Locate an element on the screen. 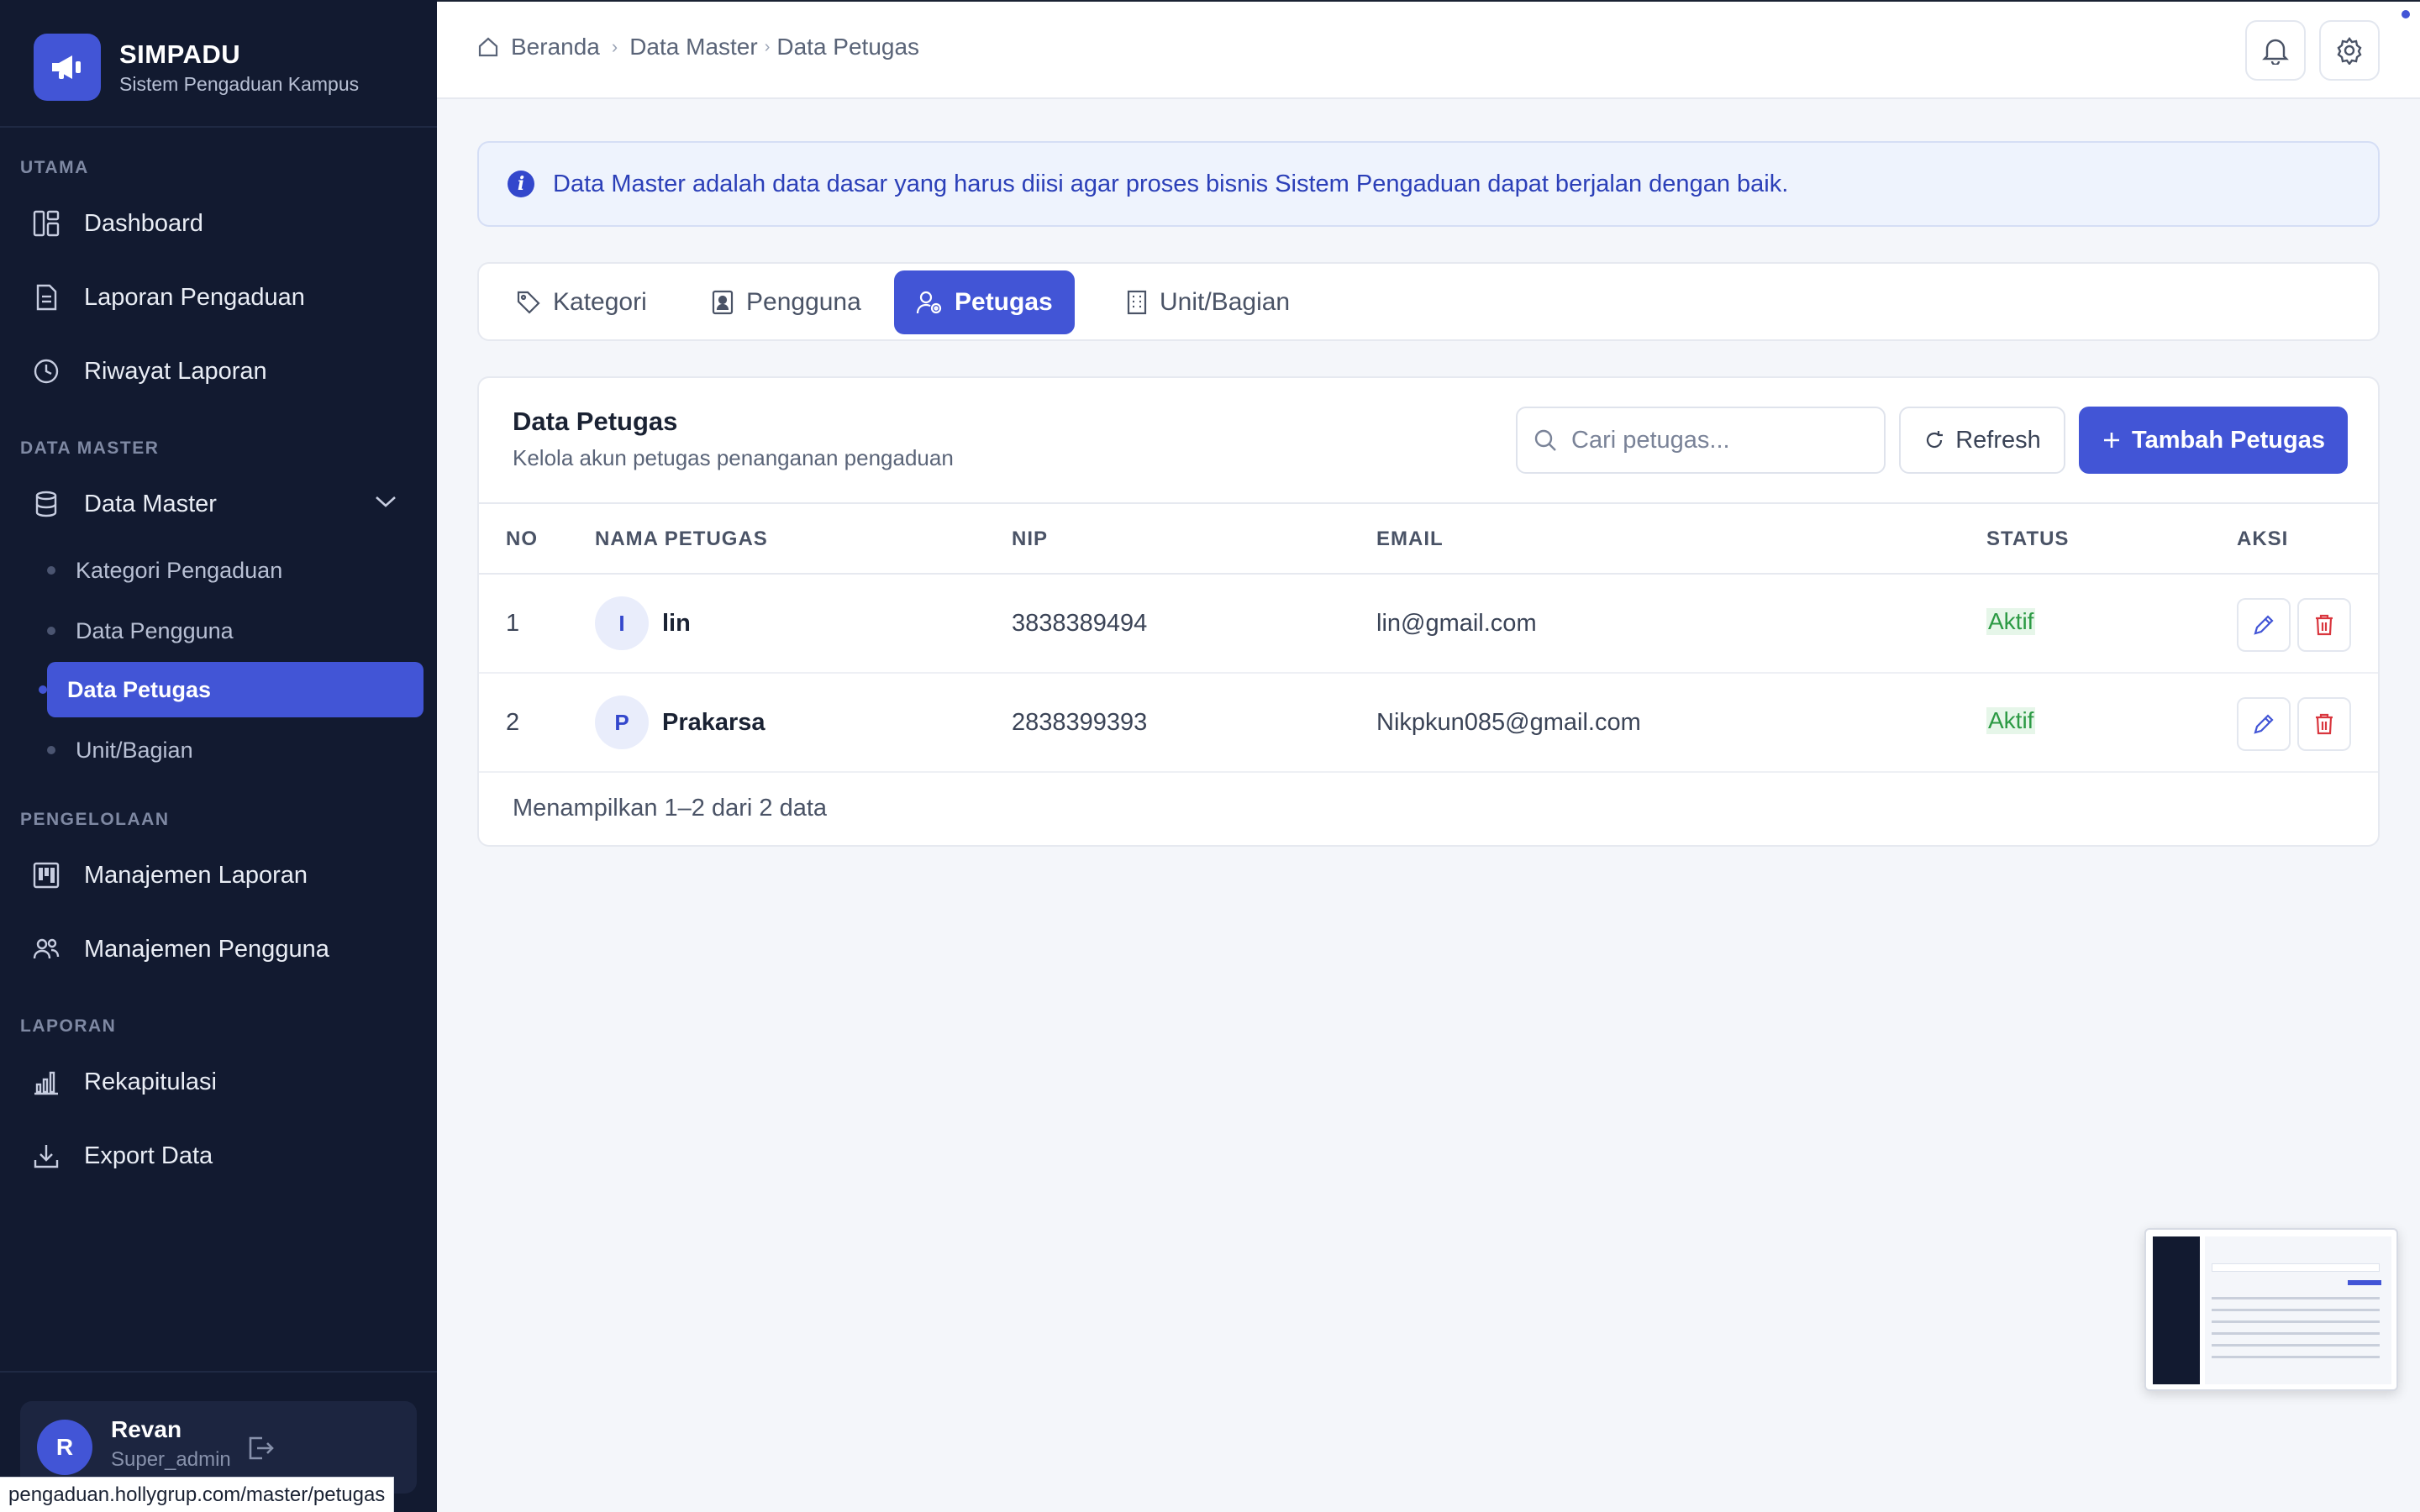  sidebar-item-label: Rekapitulasi is located at coordinates (150, 1081).